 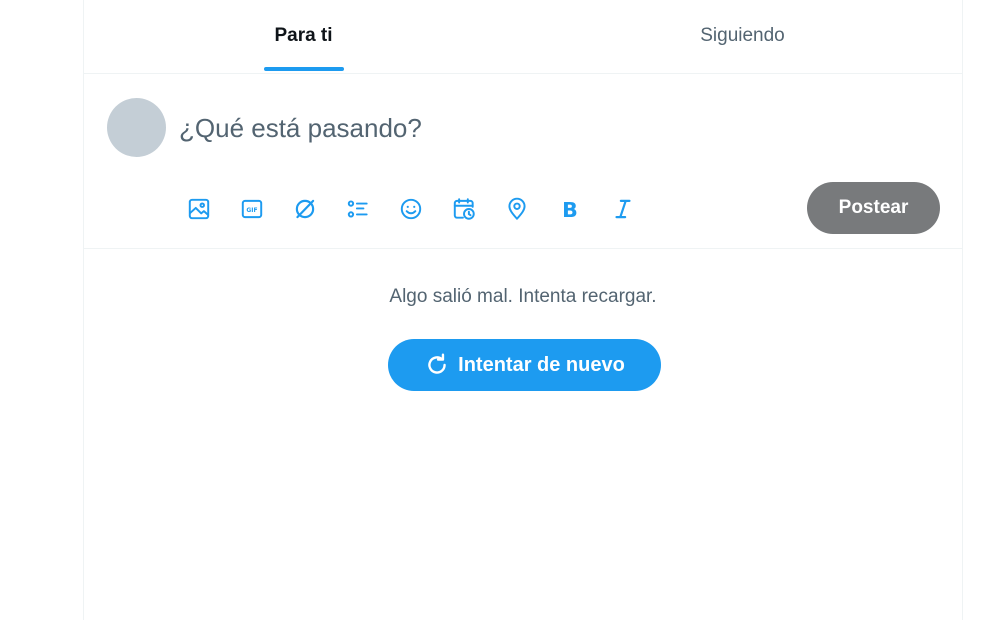 I want to click on emoji-icon, so click(x=411, y=209).